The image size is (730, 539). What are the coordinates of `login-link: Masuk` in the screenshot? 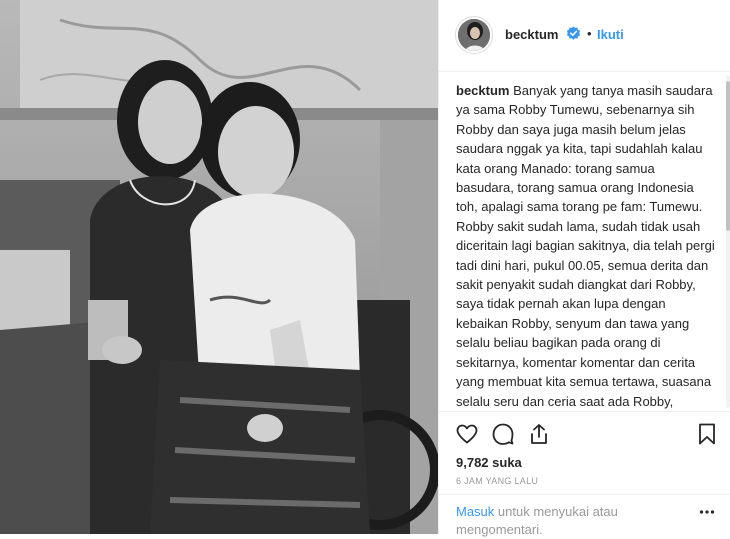 It's located at (475, 511).